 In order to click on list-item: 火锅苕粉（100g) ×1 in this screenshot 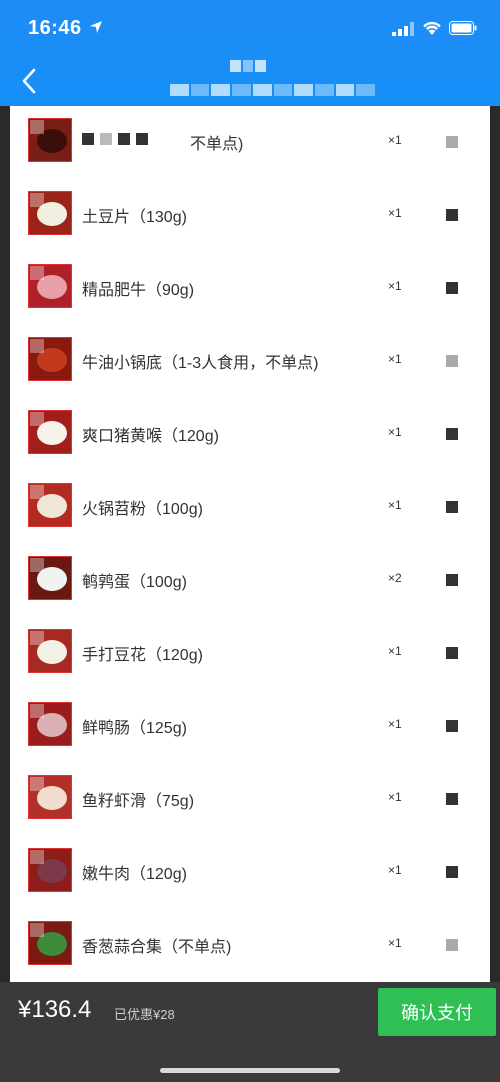, I will do `click(250, 507)`.